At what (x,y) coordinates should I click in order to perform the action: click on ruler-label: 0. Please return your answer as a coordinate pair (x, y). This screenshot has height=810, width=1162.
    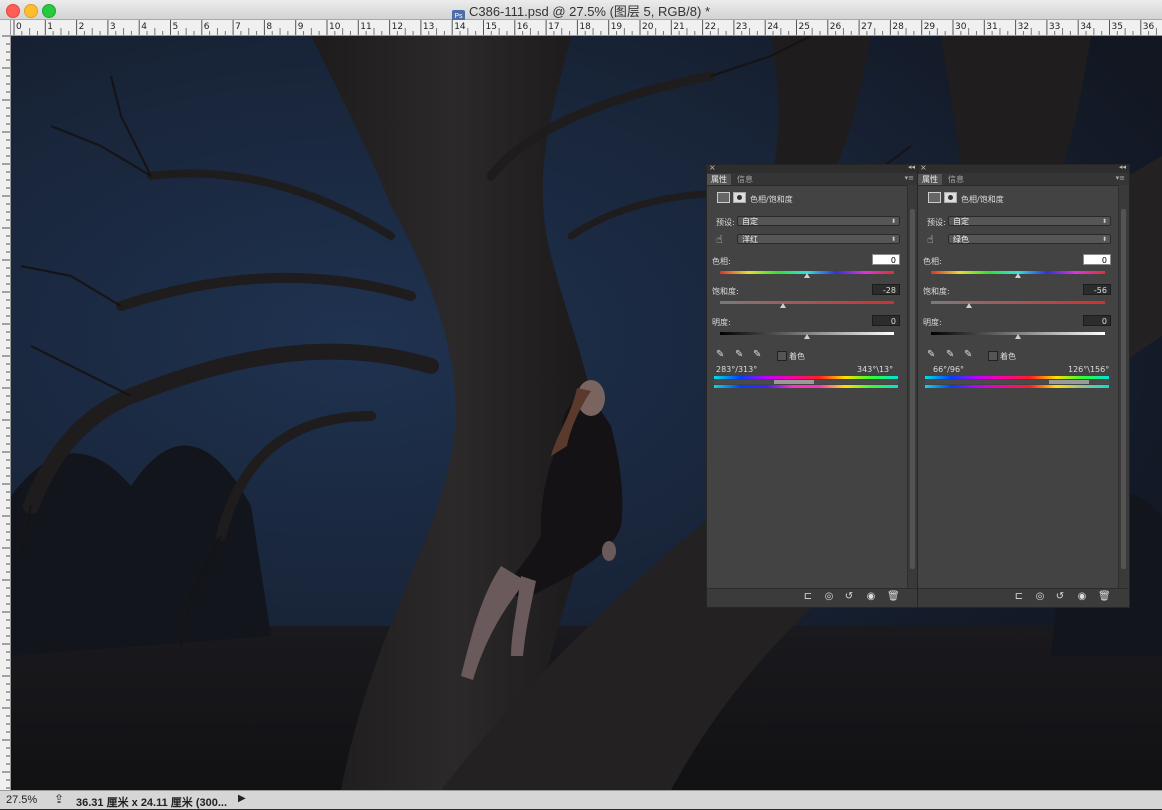
    Looking at the image, I should click on (19, 27).